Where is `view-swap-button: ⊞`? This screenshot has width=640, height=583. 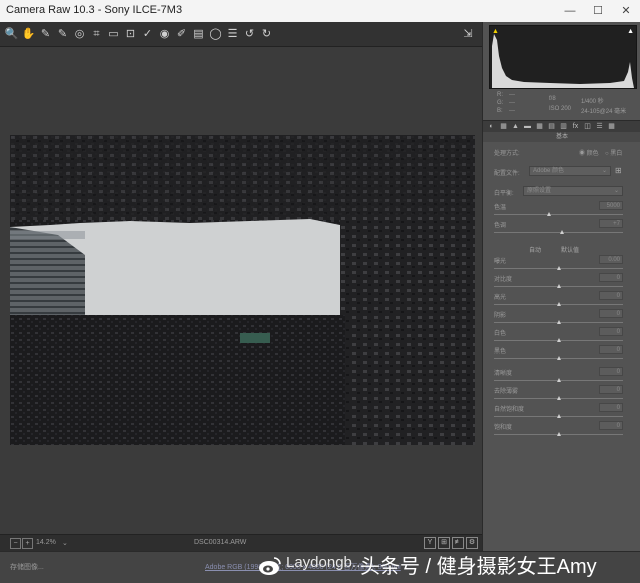 view-swap-button: ⊞ is located at coordinates (444, 543).